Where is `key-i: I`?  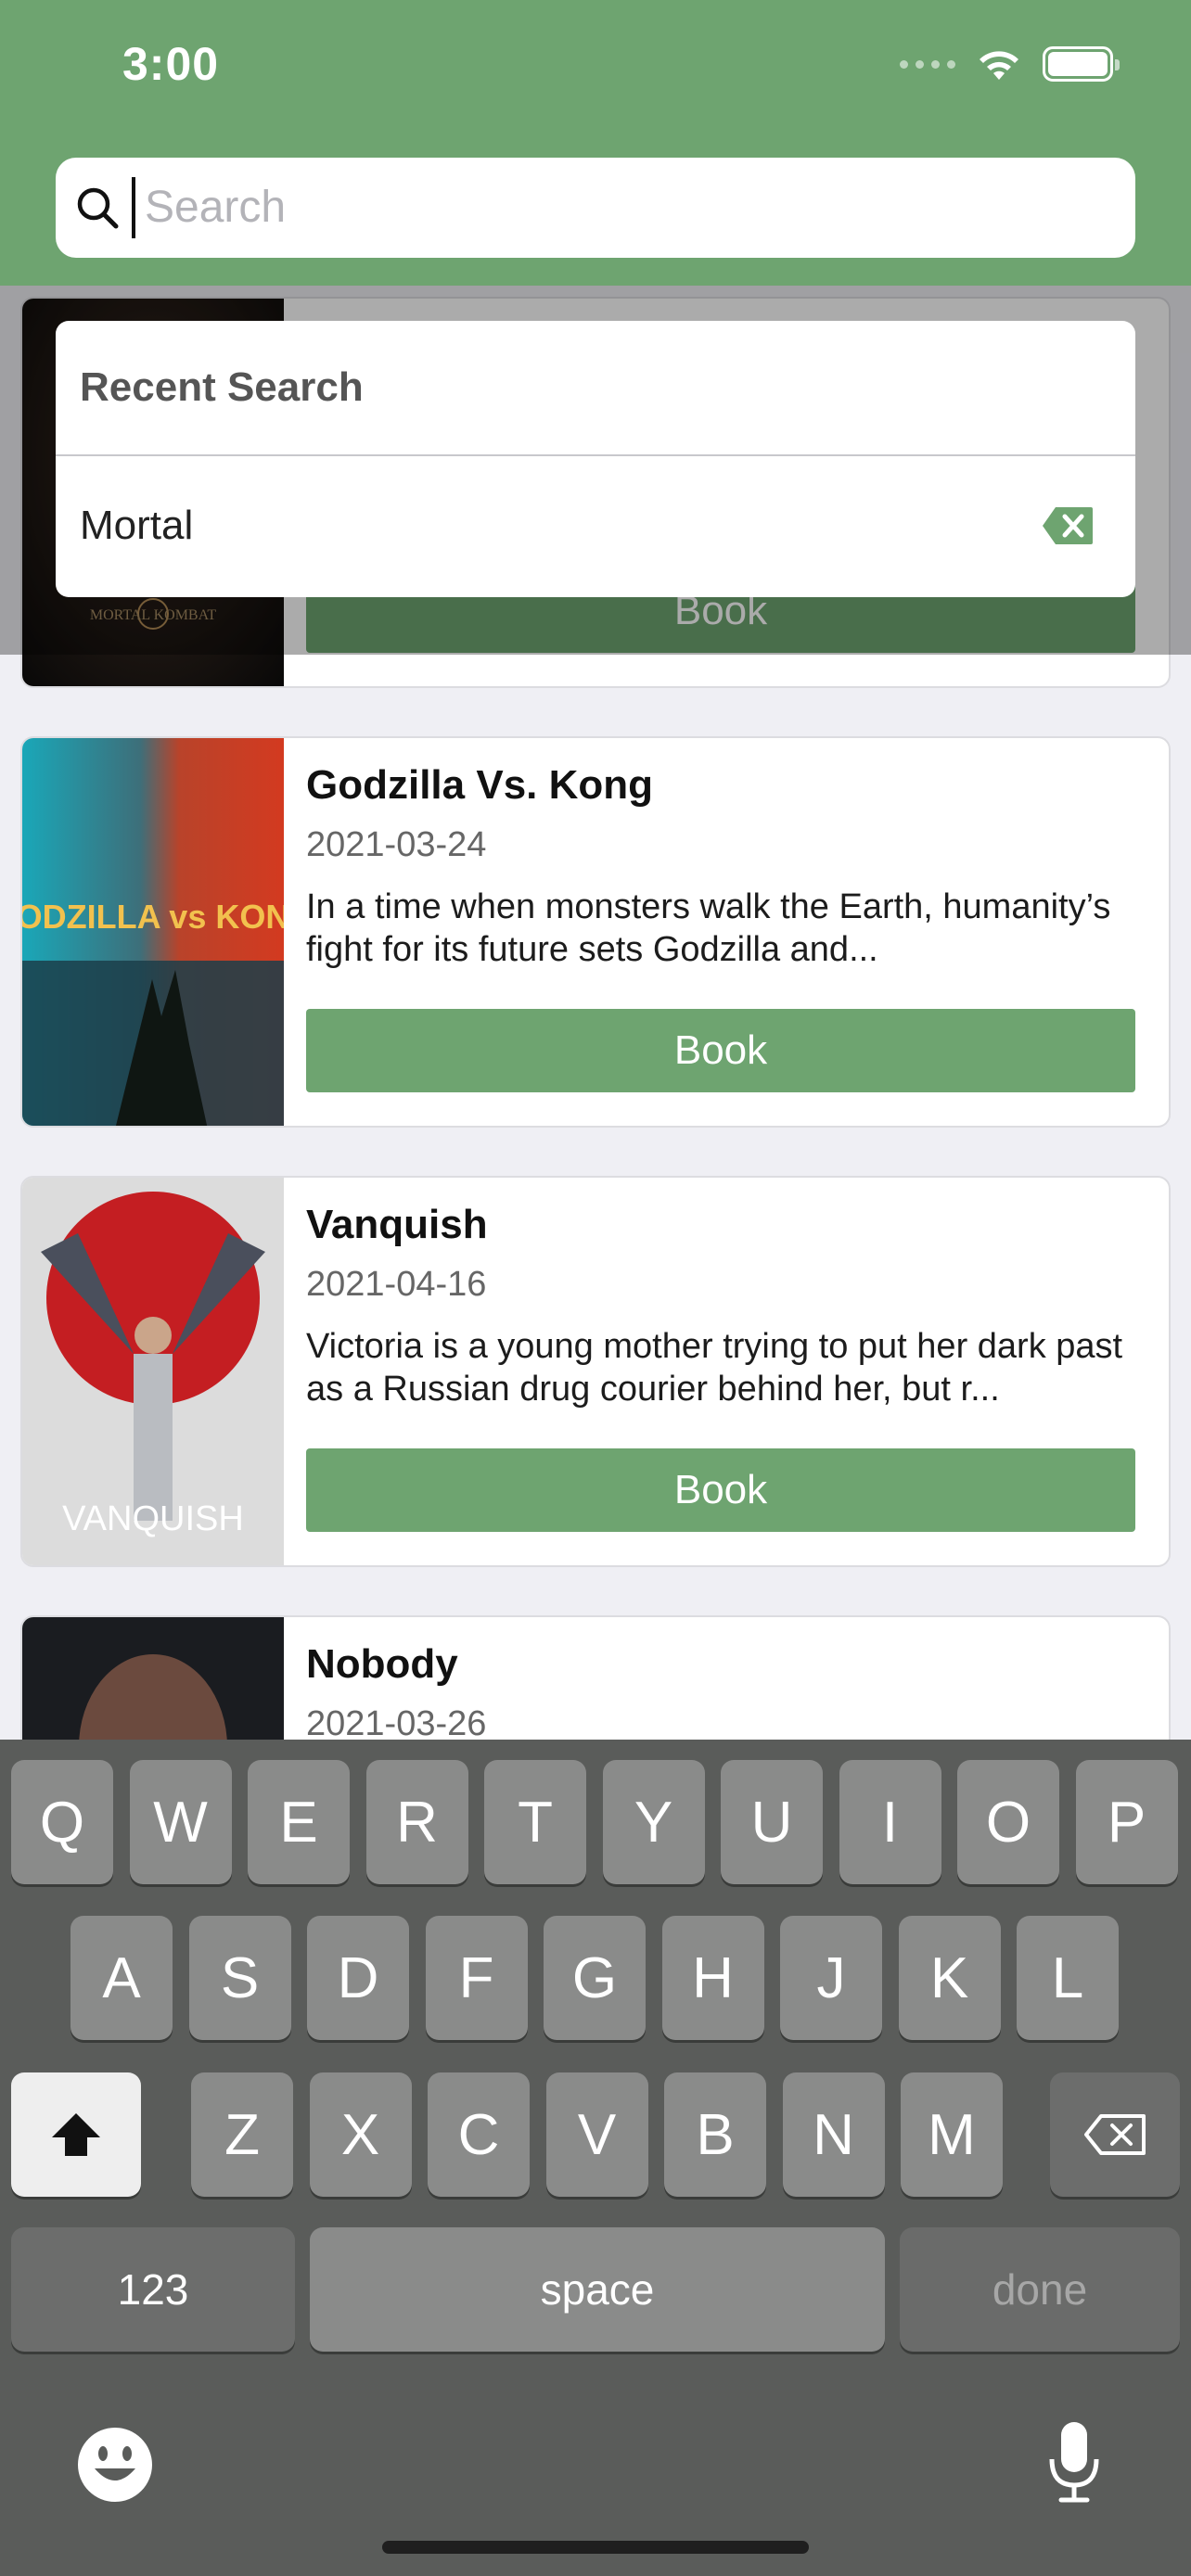
key-i: I is located at coordinates (890, 1822).